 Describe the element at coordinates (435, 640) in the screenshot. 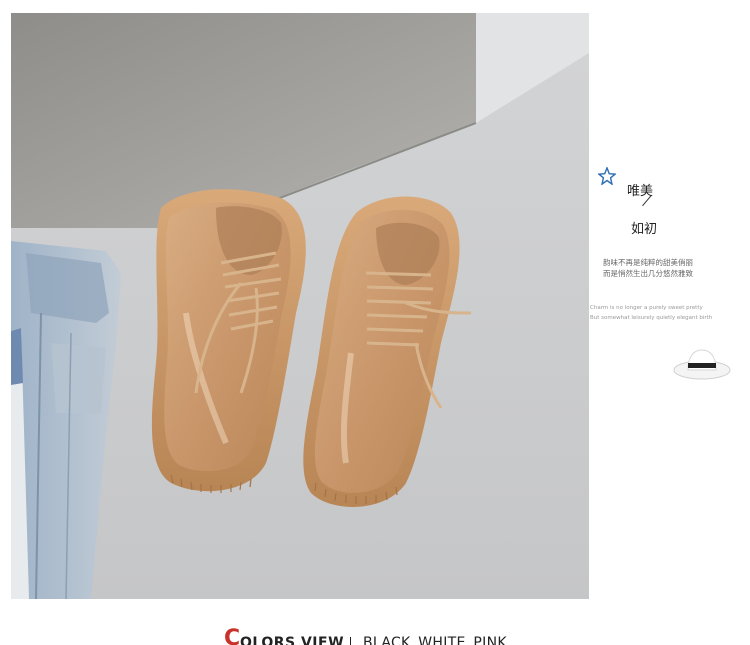

I see `colors-list: BLACK WHITE PINK` at that location.